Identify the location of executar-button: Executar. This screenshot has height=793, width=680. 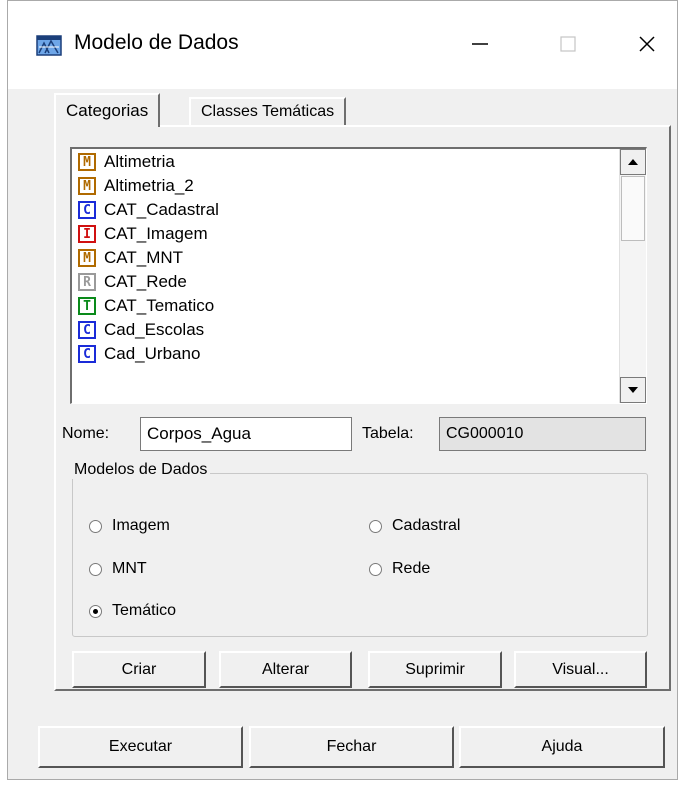
(140, 747).